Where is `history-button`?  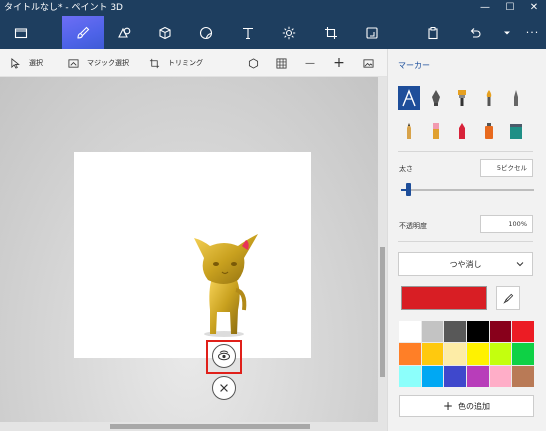
history-button is located at coordinates (507, 32).